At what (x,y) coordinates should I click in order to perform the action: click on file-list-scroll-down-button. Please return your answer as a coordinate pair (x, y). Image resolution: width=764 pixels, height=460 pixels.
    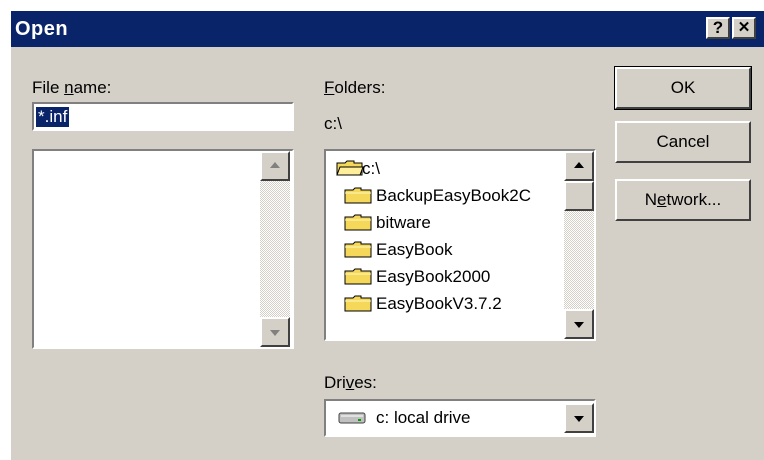
    Looking at the image, I should click on (275, 332).